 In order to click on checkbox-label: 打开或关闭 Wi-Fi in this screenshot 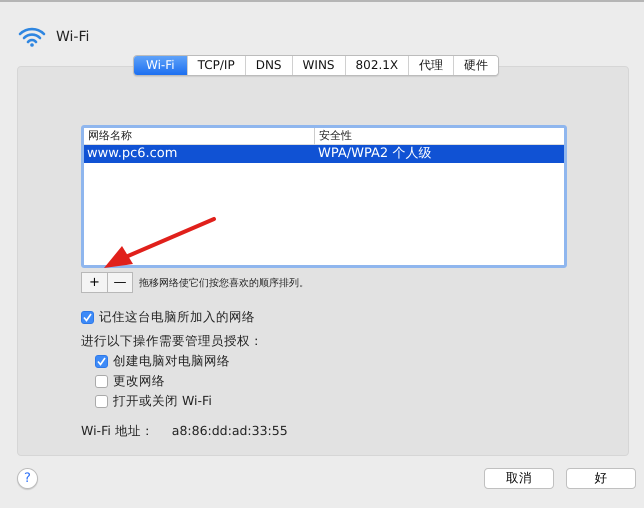, I will do `click(162, 401)`.